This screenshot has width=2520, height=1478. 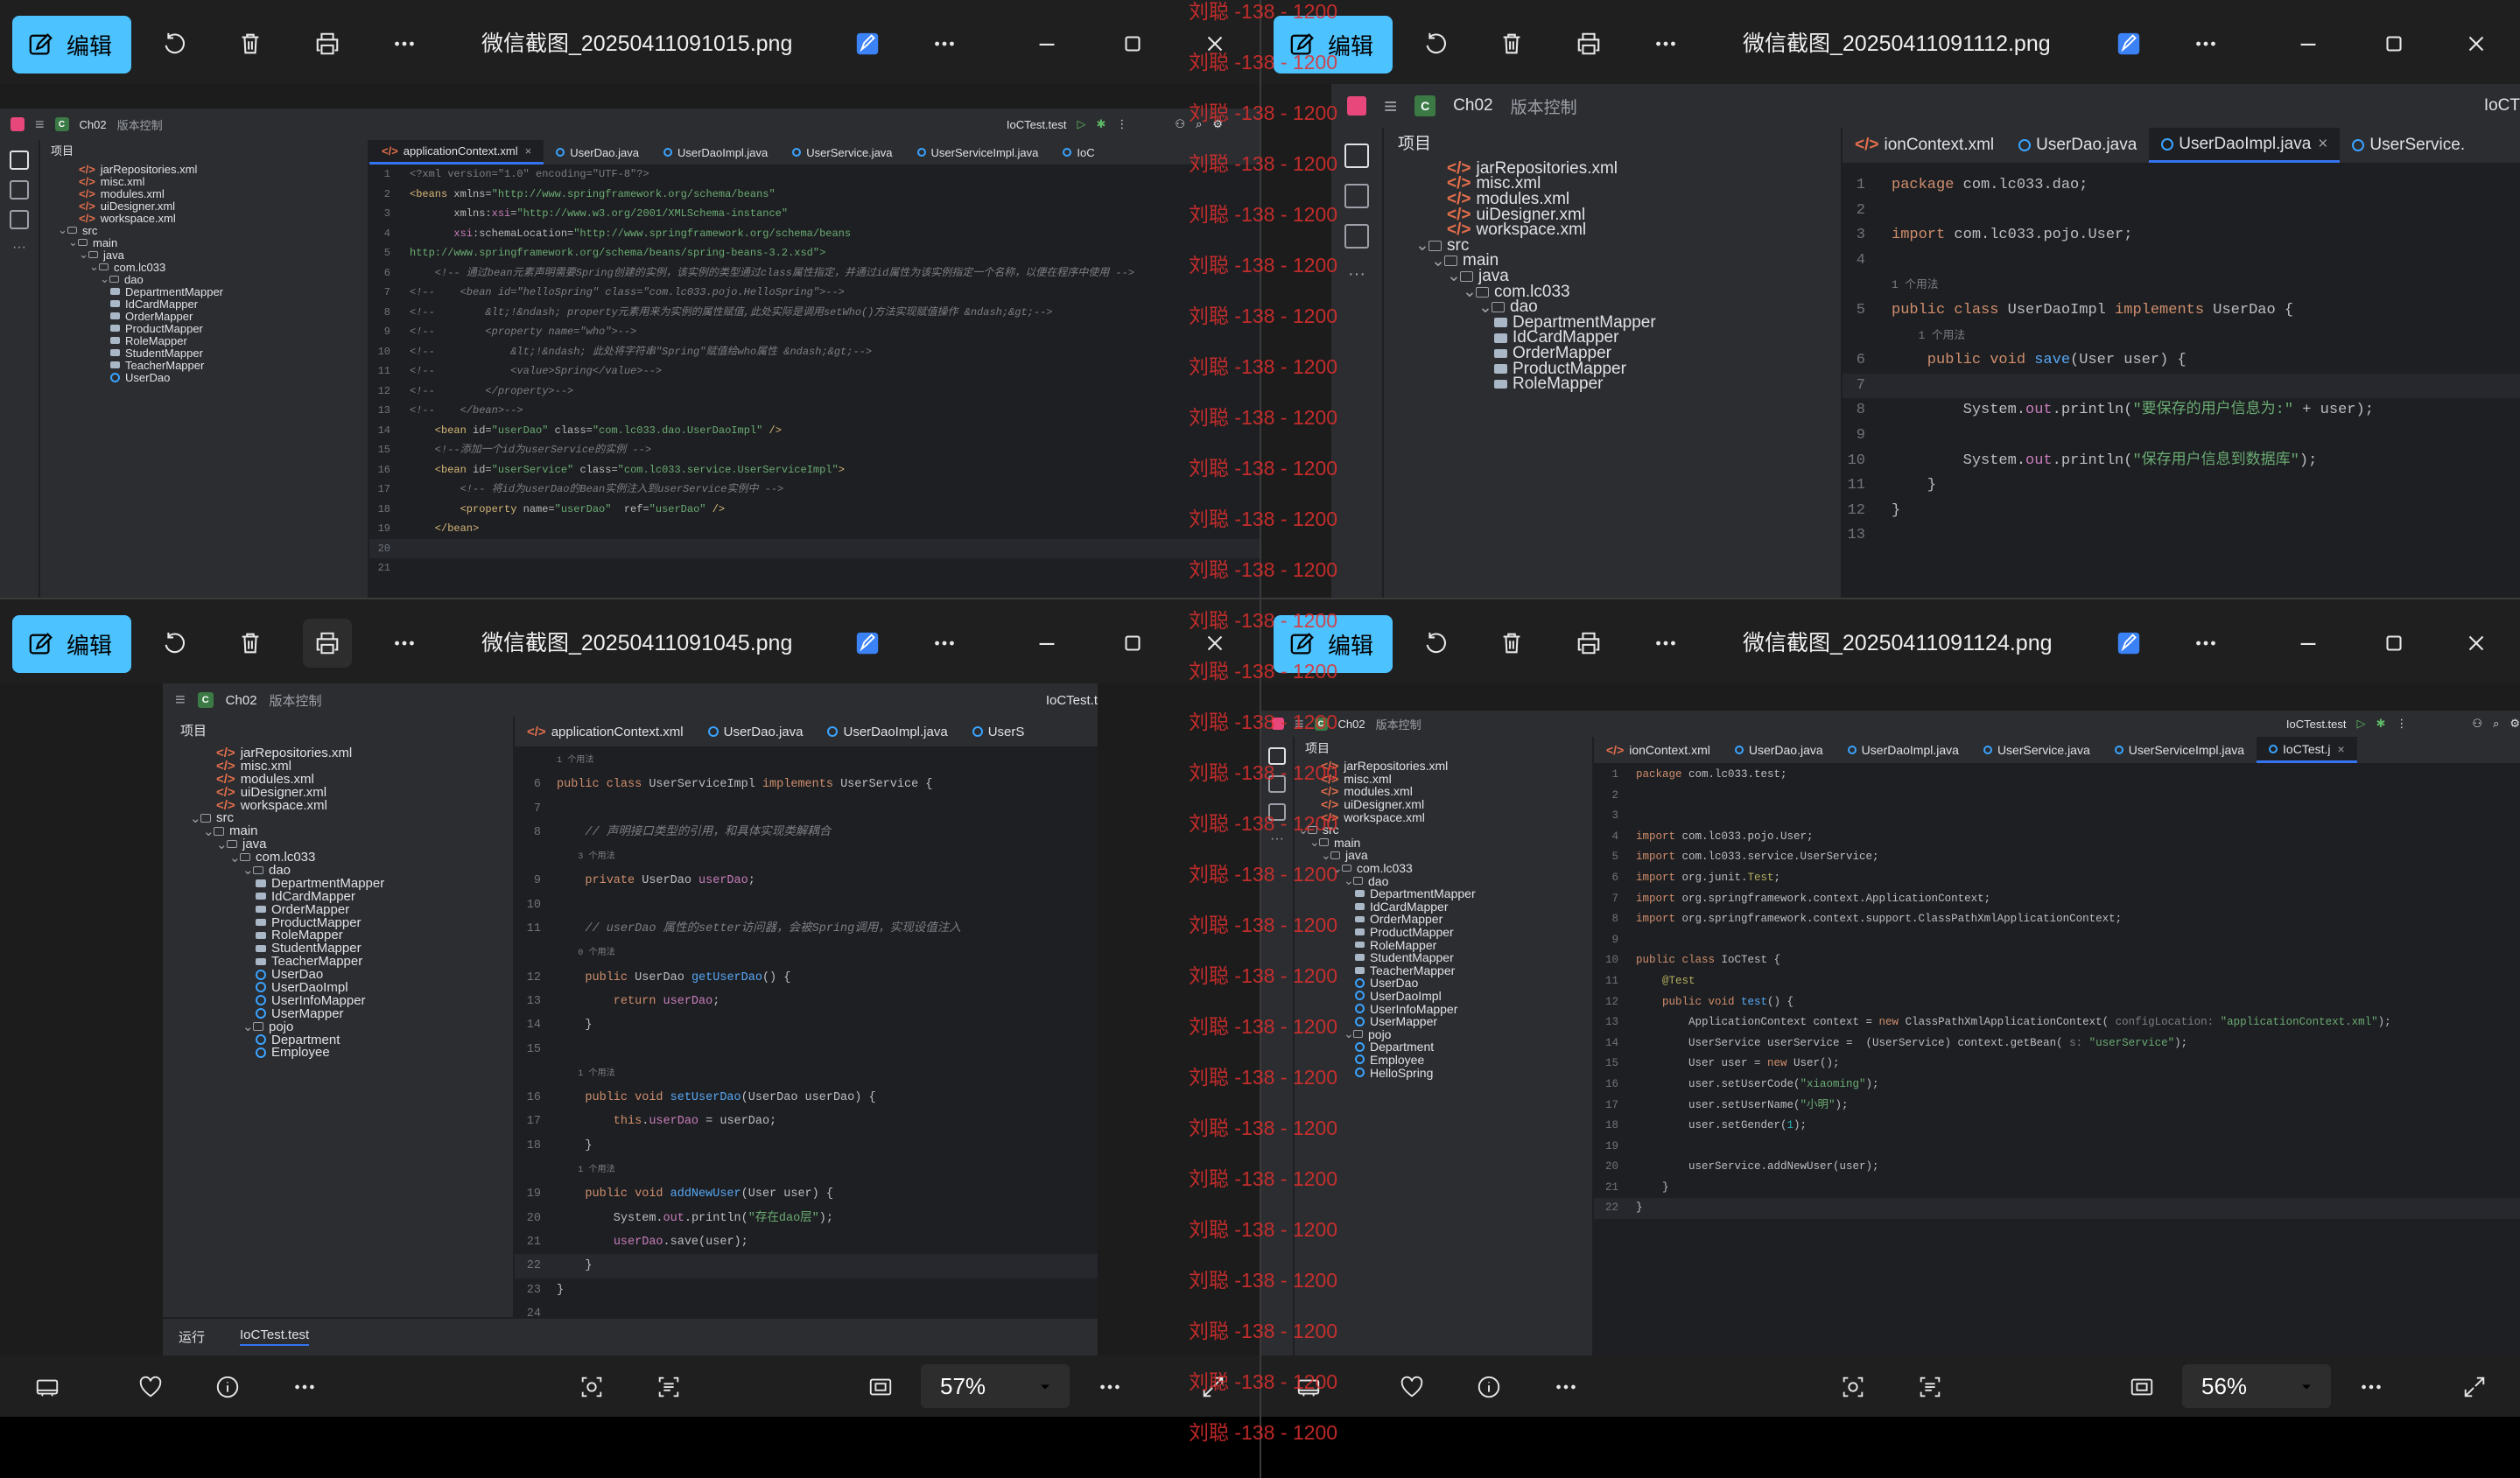 What do you see at coordinates (1078, 152) in the screenshot?
I see `editor-tab: IoC` at bounding box center [1078, 152].